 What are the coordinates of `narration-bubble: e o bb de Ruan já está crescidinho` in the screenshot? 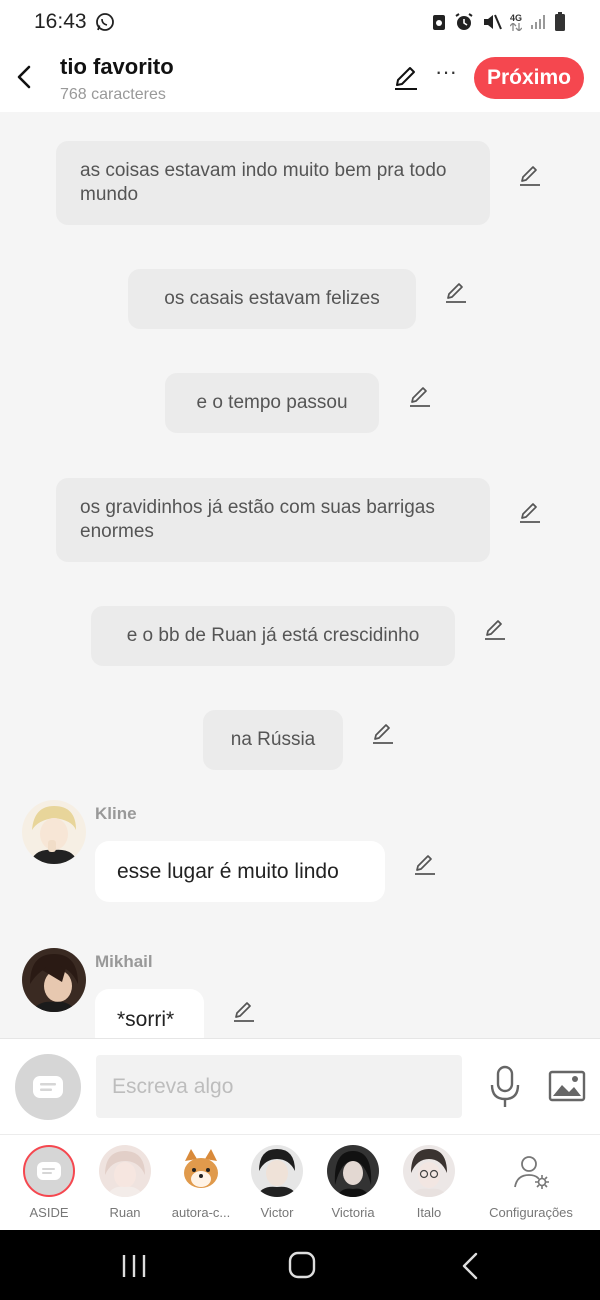 It's located at (273, 636).